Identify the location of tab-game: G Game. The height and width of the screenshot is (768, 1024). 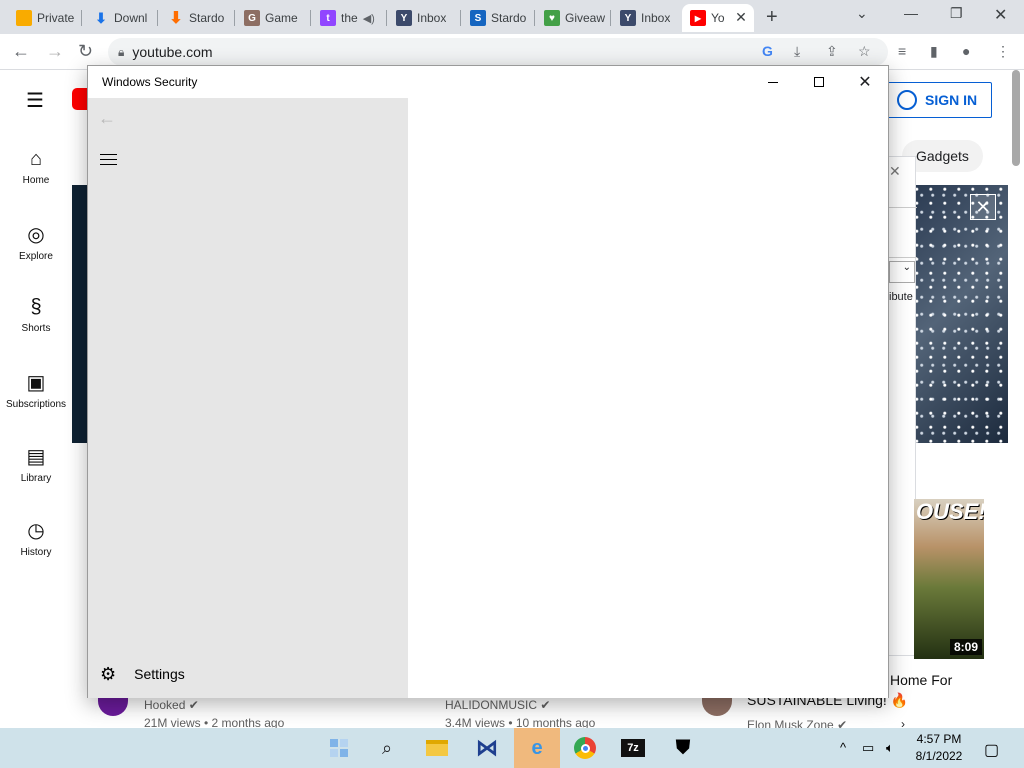
(272, 18).